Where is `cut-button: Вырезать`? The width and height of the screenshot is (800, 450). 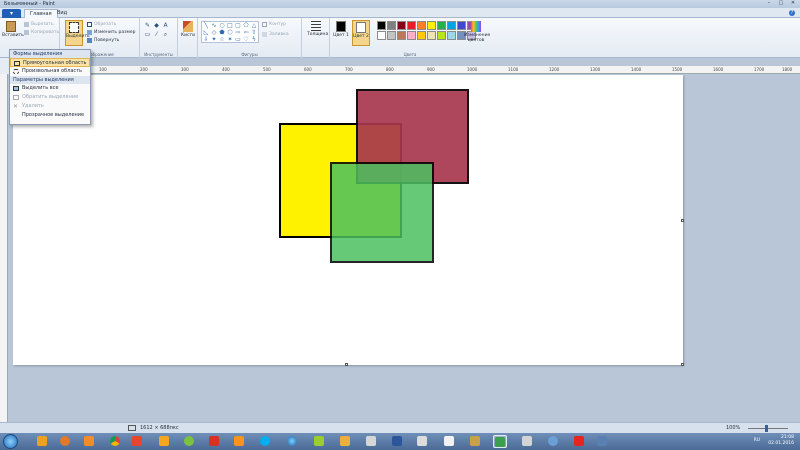
cut-button: Вырезать is located at coordinates (39, 24).